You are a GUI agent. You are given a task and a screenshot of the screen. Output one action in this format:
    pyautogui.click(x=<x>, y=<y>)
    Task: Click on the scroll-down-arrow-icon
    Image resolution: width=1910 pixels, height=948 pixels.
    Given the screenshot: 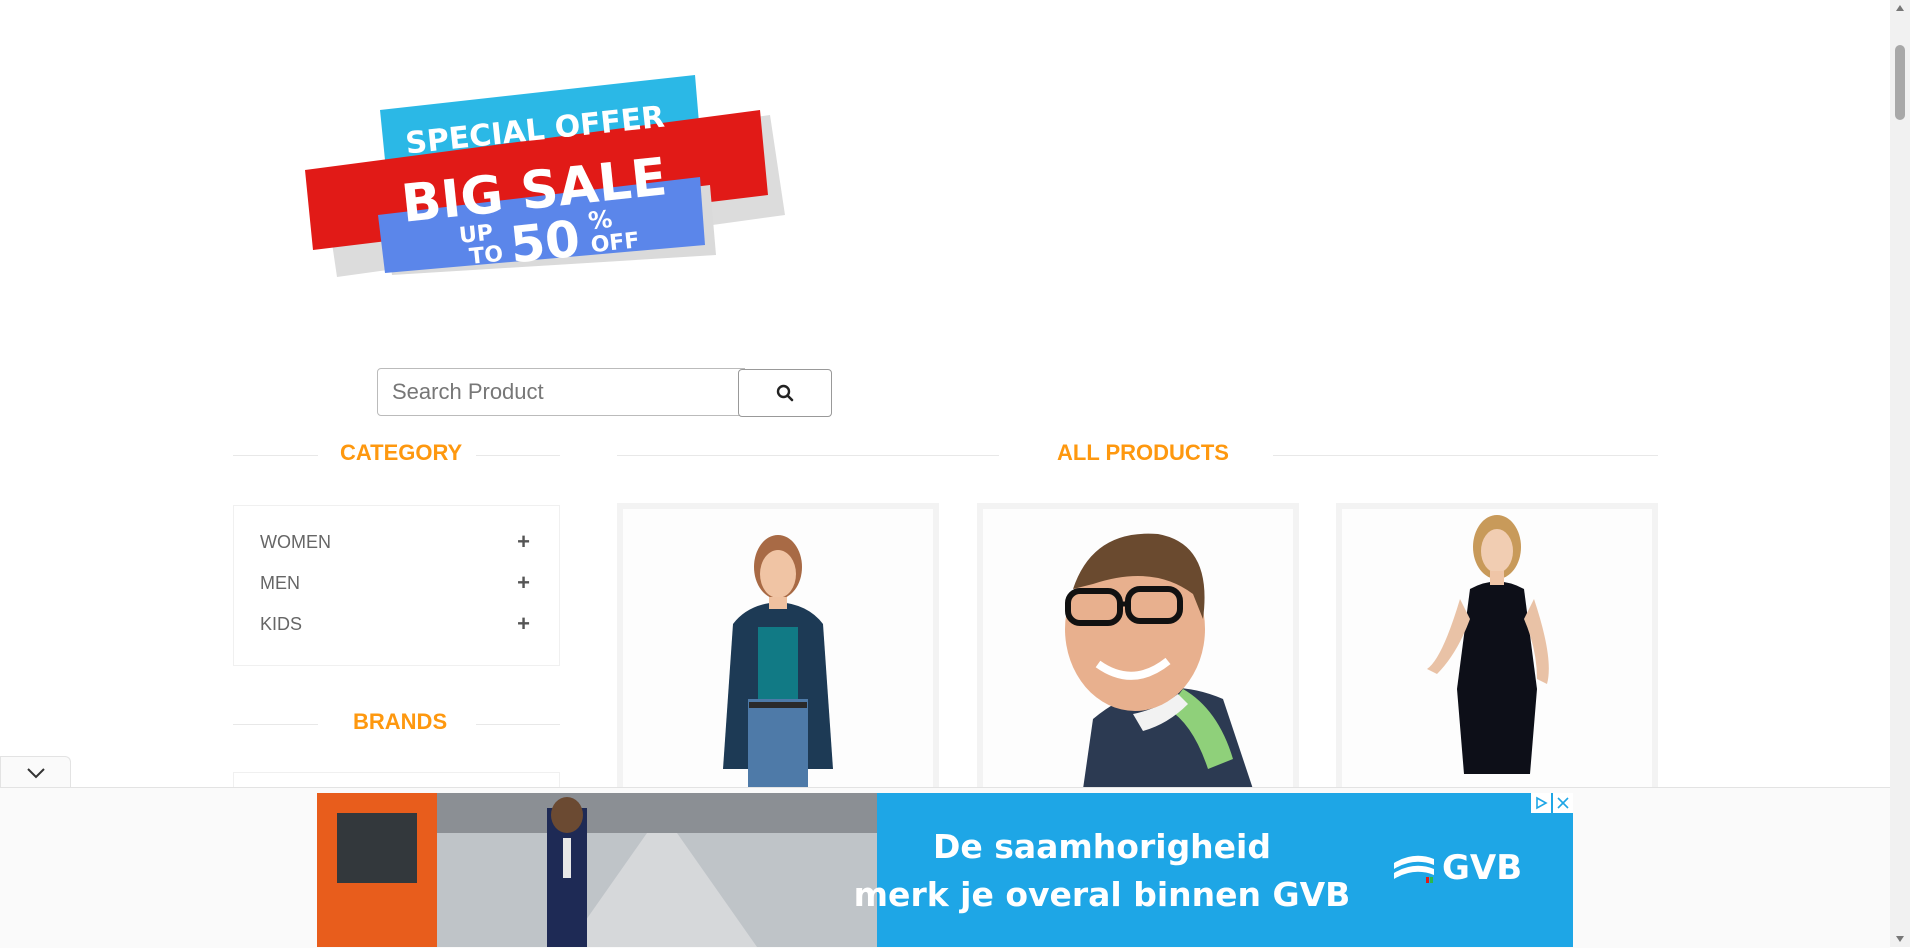 What is the action you would take?
    pyautogui.click(x=1900, y=939)
    